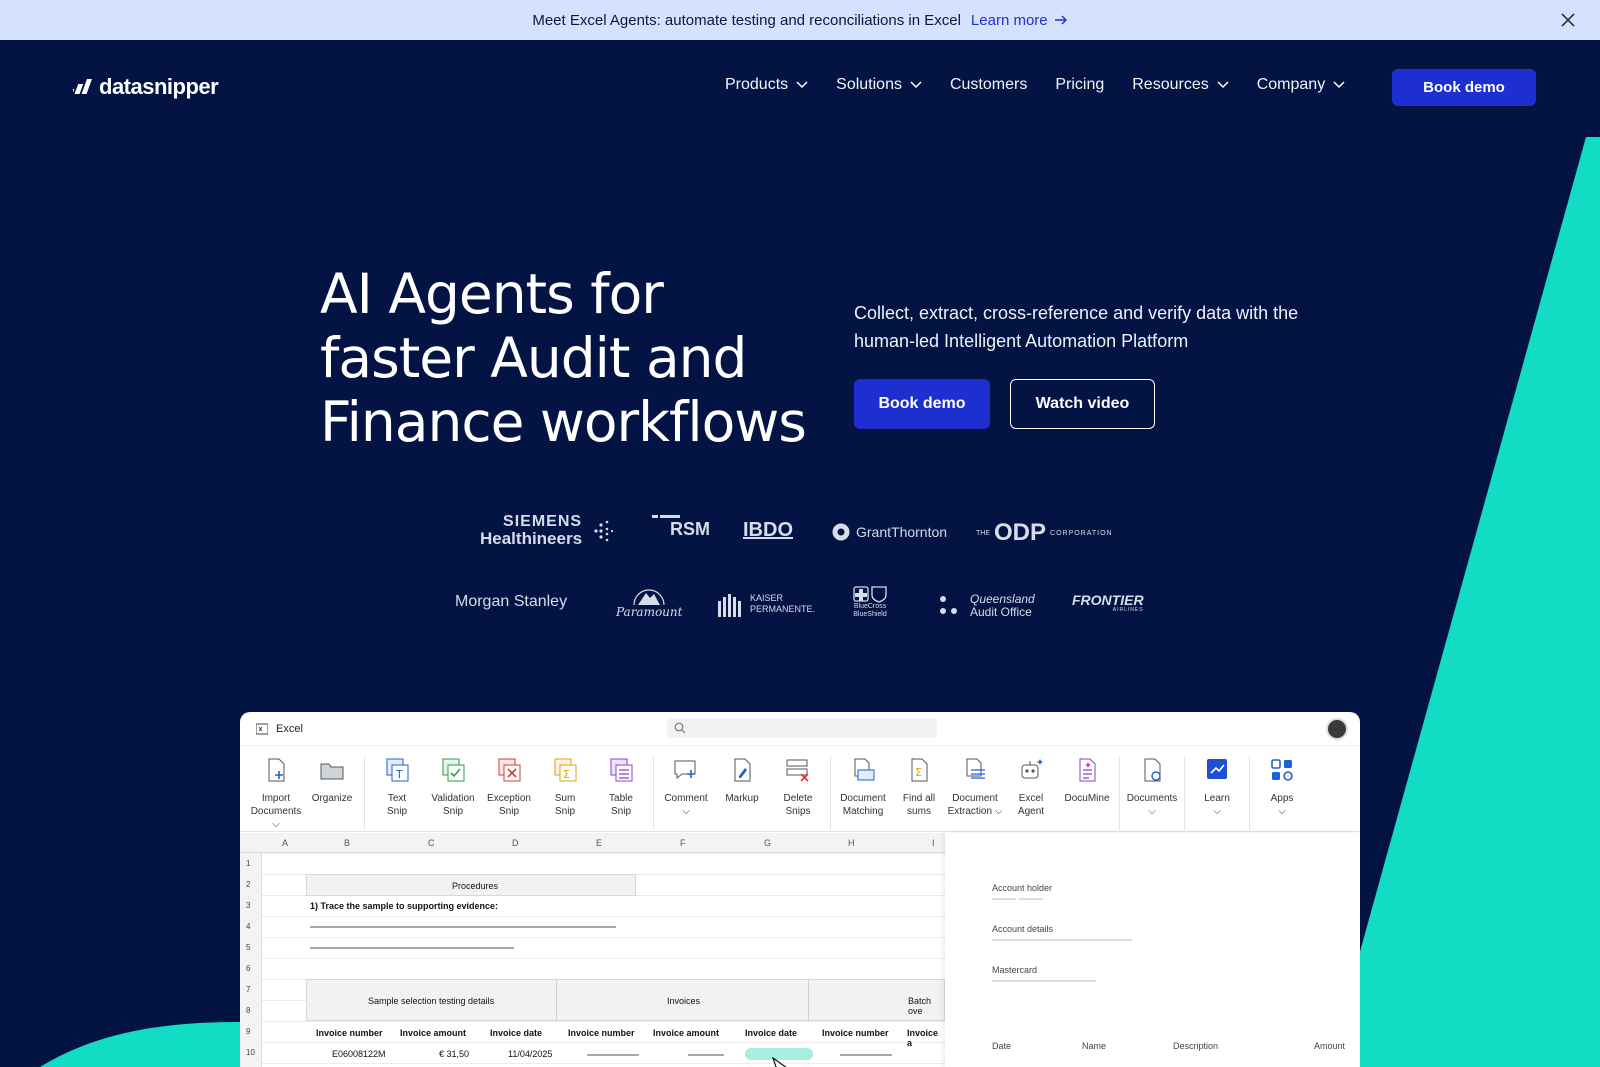 Image resolution: width=1600 pixels, height=1067 pixels. What do you see at coordinates (765, 604) in the screenshot?
I see `kaiser-permanente-logo: KAISER PERMANENTE.` at bounding box center [765, 604].